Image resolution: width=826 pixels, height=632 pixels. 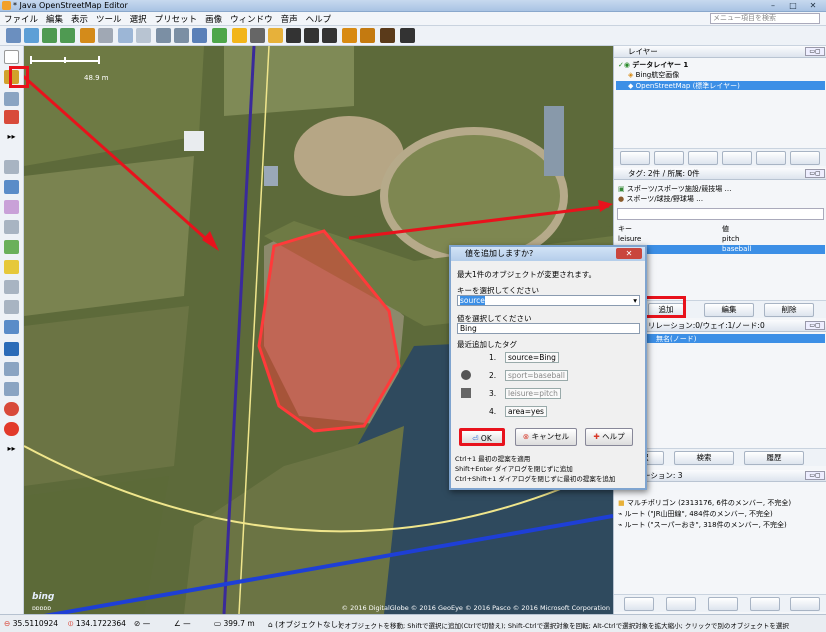 What do you see at coordinates (11, 349) in the screenshot?
I see `validate-icon` at bounding box center [11, 349].